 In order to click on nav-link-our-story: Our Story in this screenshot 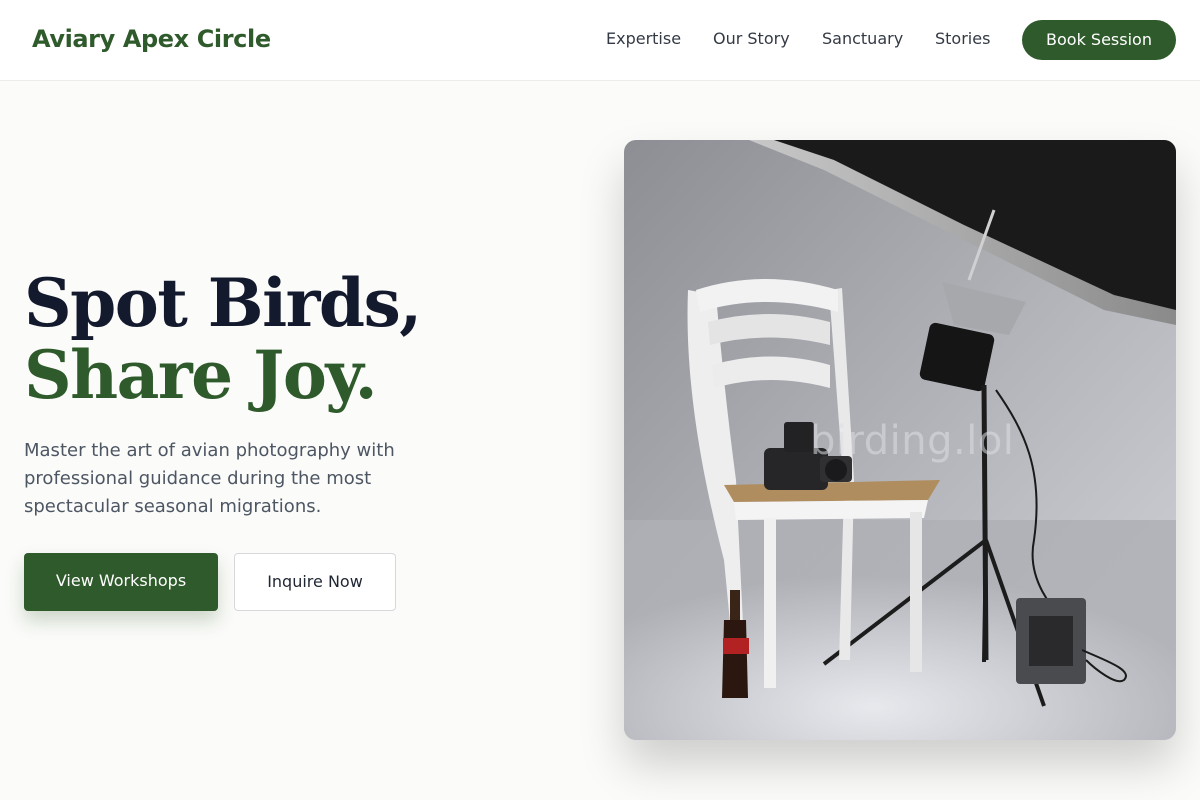, I will do `click(751, 39)`.